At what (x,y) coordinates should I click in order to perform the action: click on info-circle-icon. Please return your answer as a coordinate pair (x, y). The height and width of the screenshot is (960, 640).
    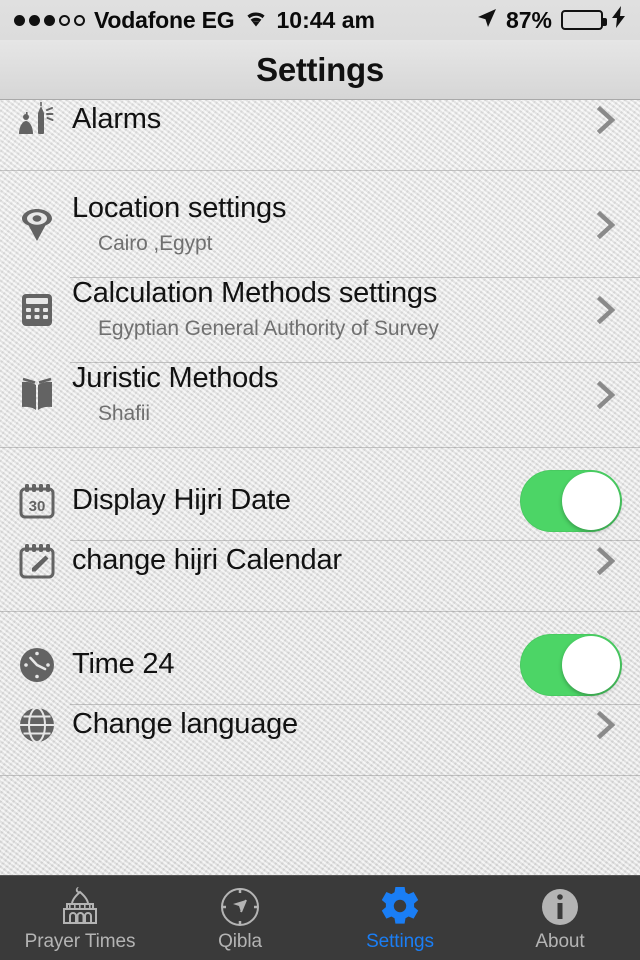
    Looking at the image, I should click on (560, 906).